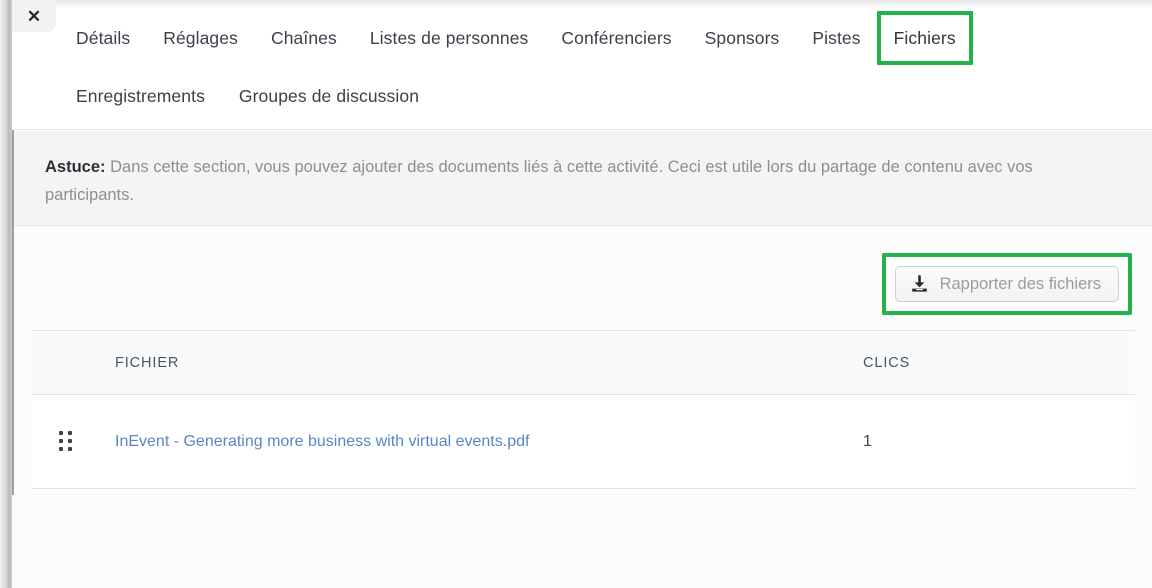 The width and height of the screenshot is (1152, 588). I want to click on table-cell-handle, so click(73, 441).